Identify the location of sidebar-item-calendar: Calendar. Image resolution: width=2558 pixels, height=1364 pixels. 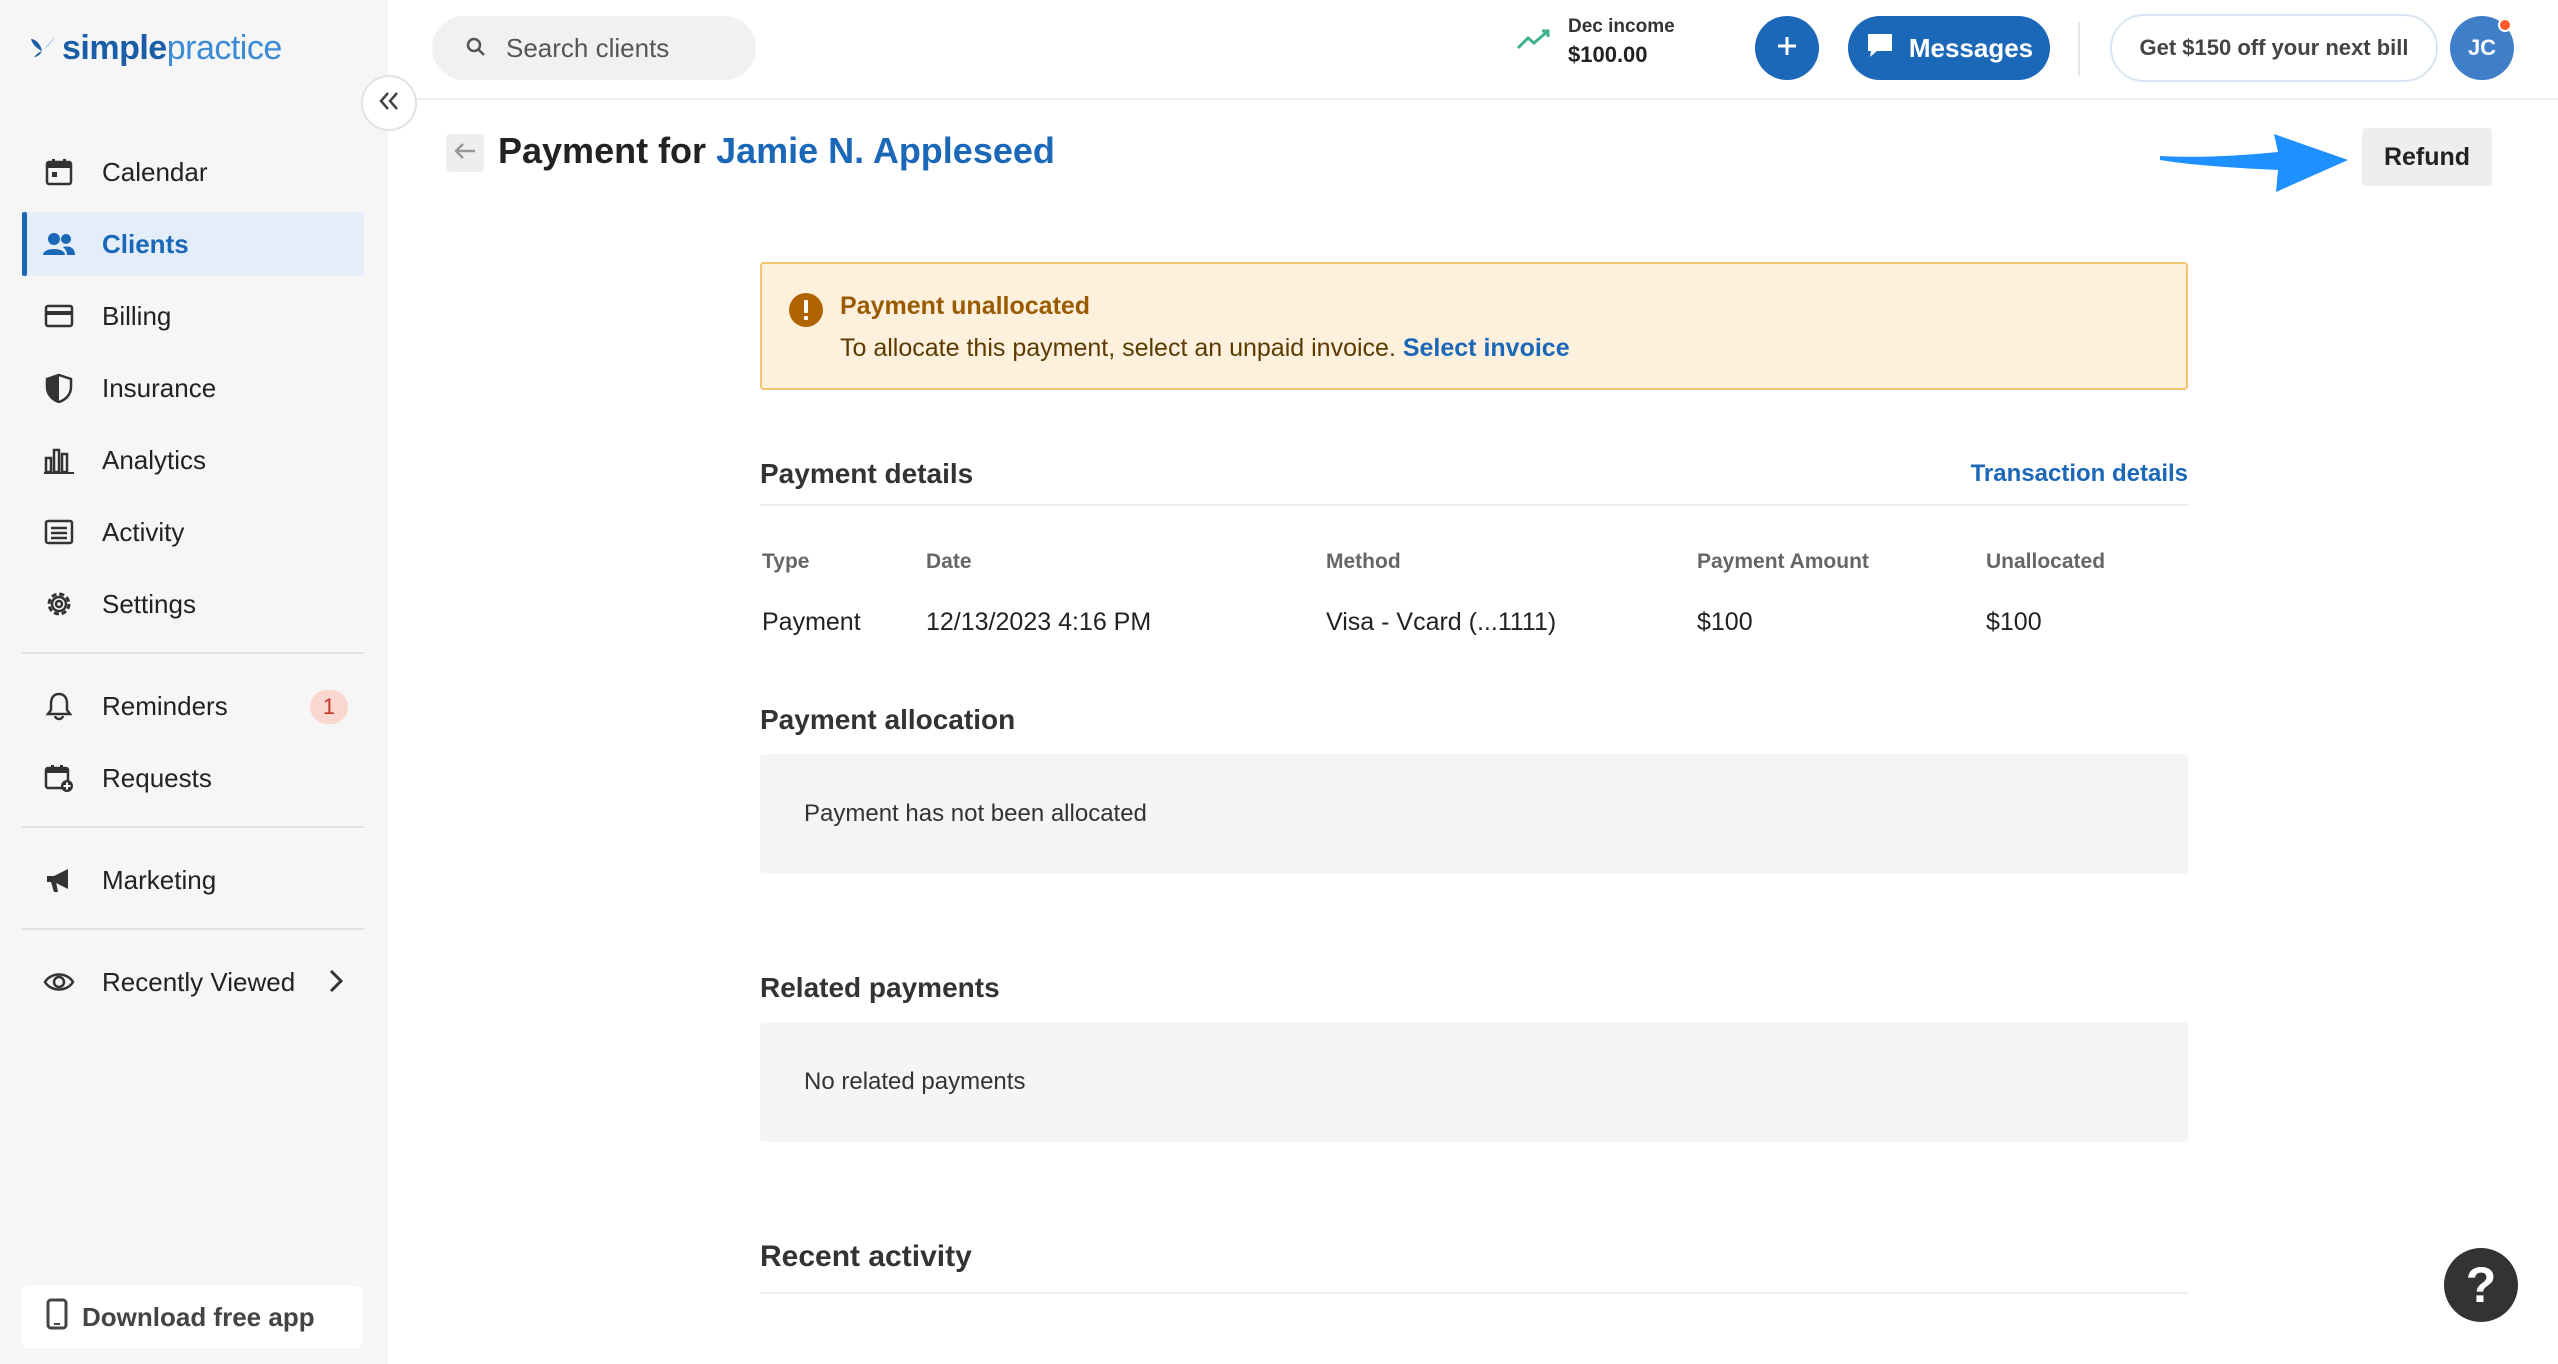
(193, 172).